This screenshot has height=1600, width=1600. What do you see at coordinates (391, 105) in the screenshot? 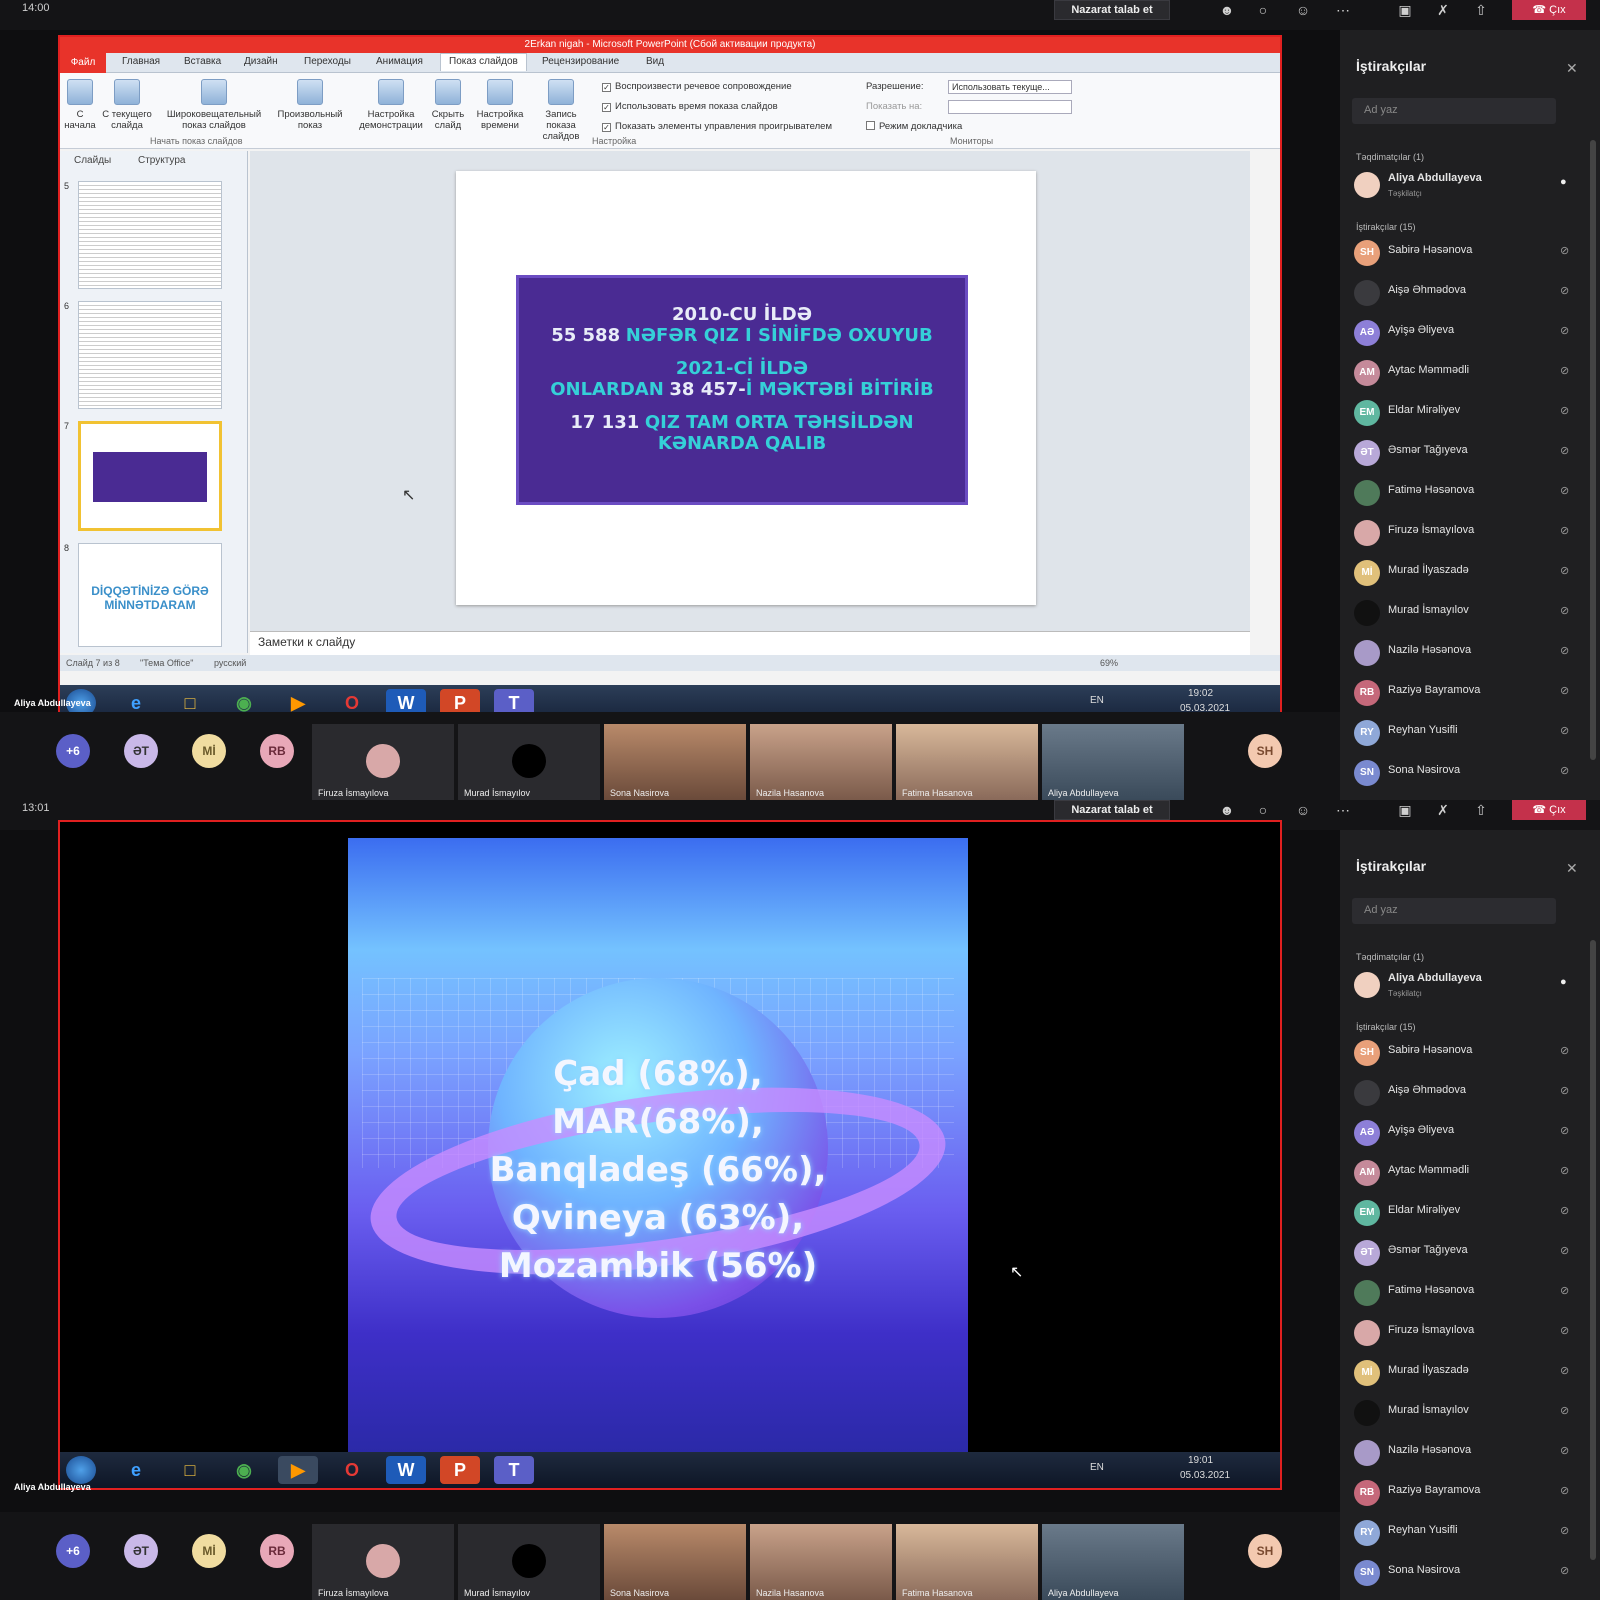
I see `setup-show-button: Настройка демонстрации` at bounding box center [391, 105].